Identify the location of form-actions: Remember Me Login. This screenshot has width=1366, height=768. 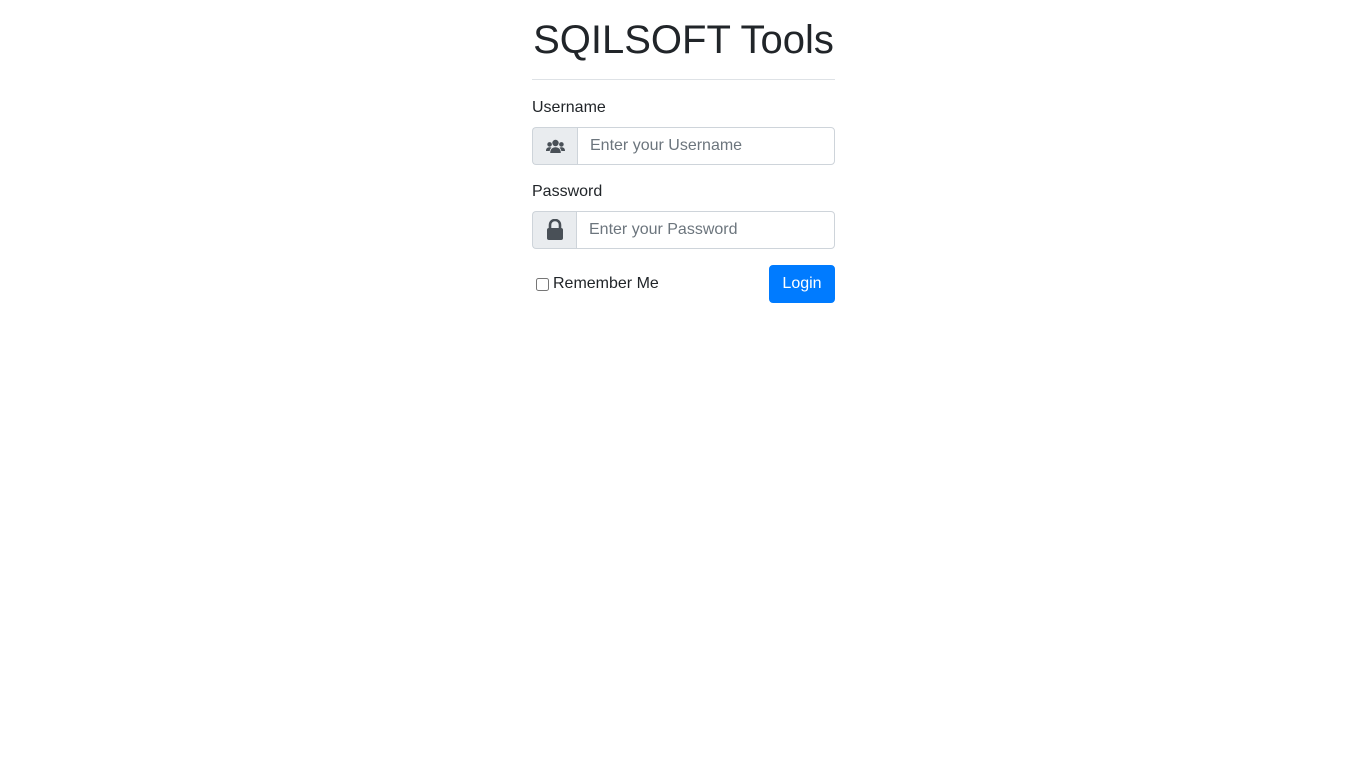
(683, 284).